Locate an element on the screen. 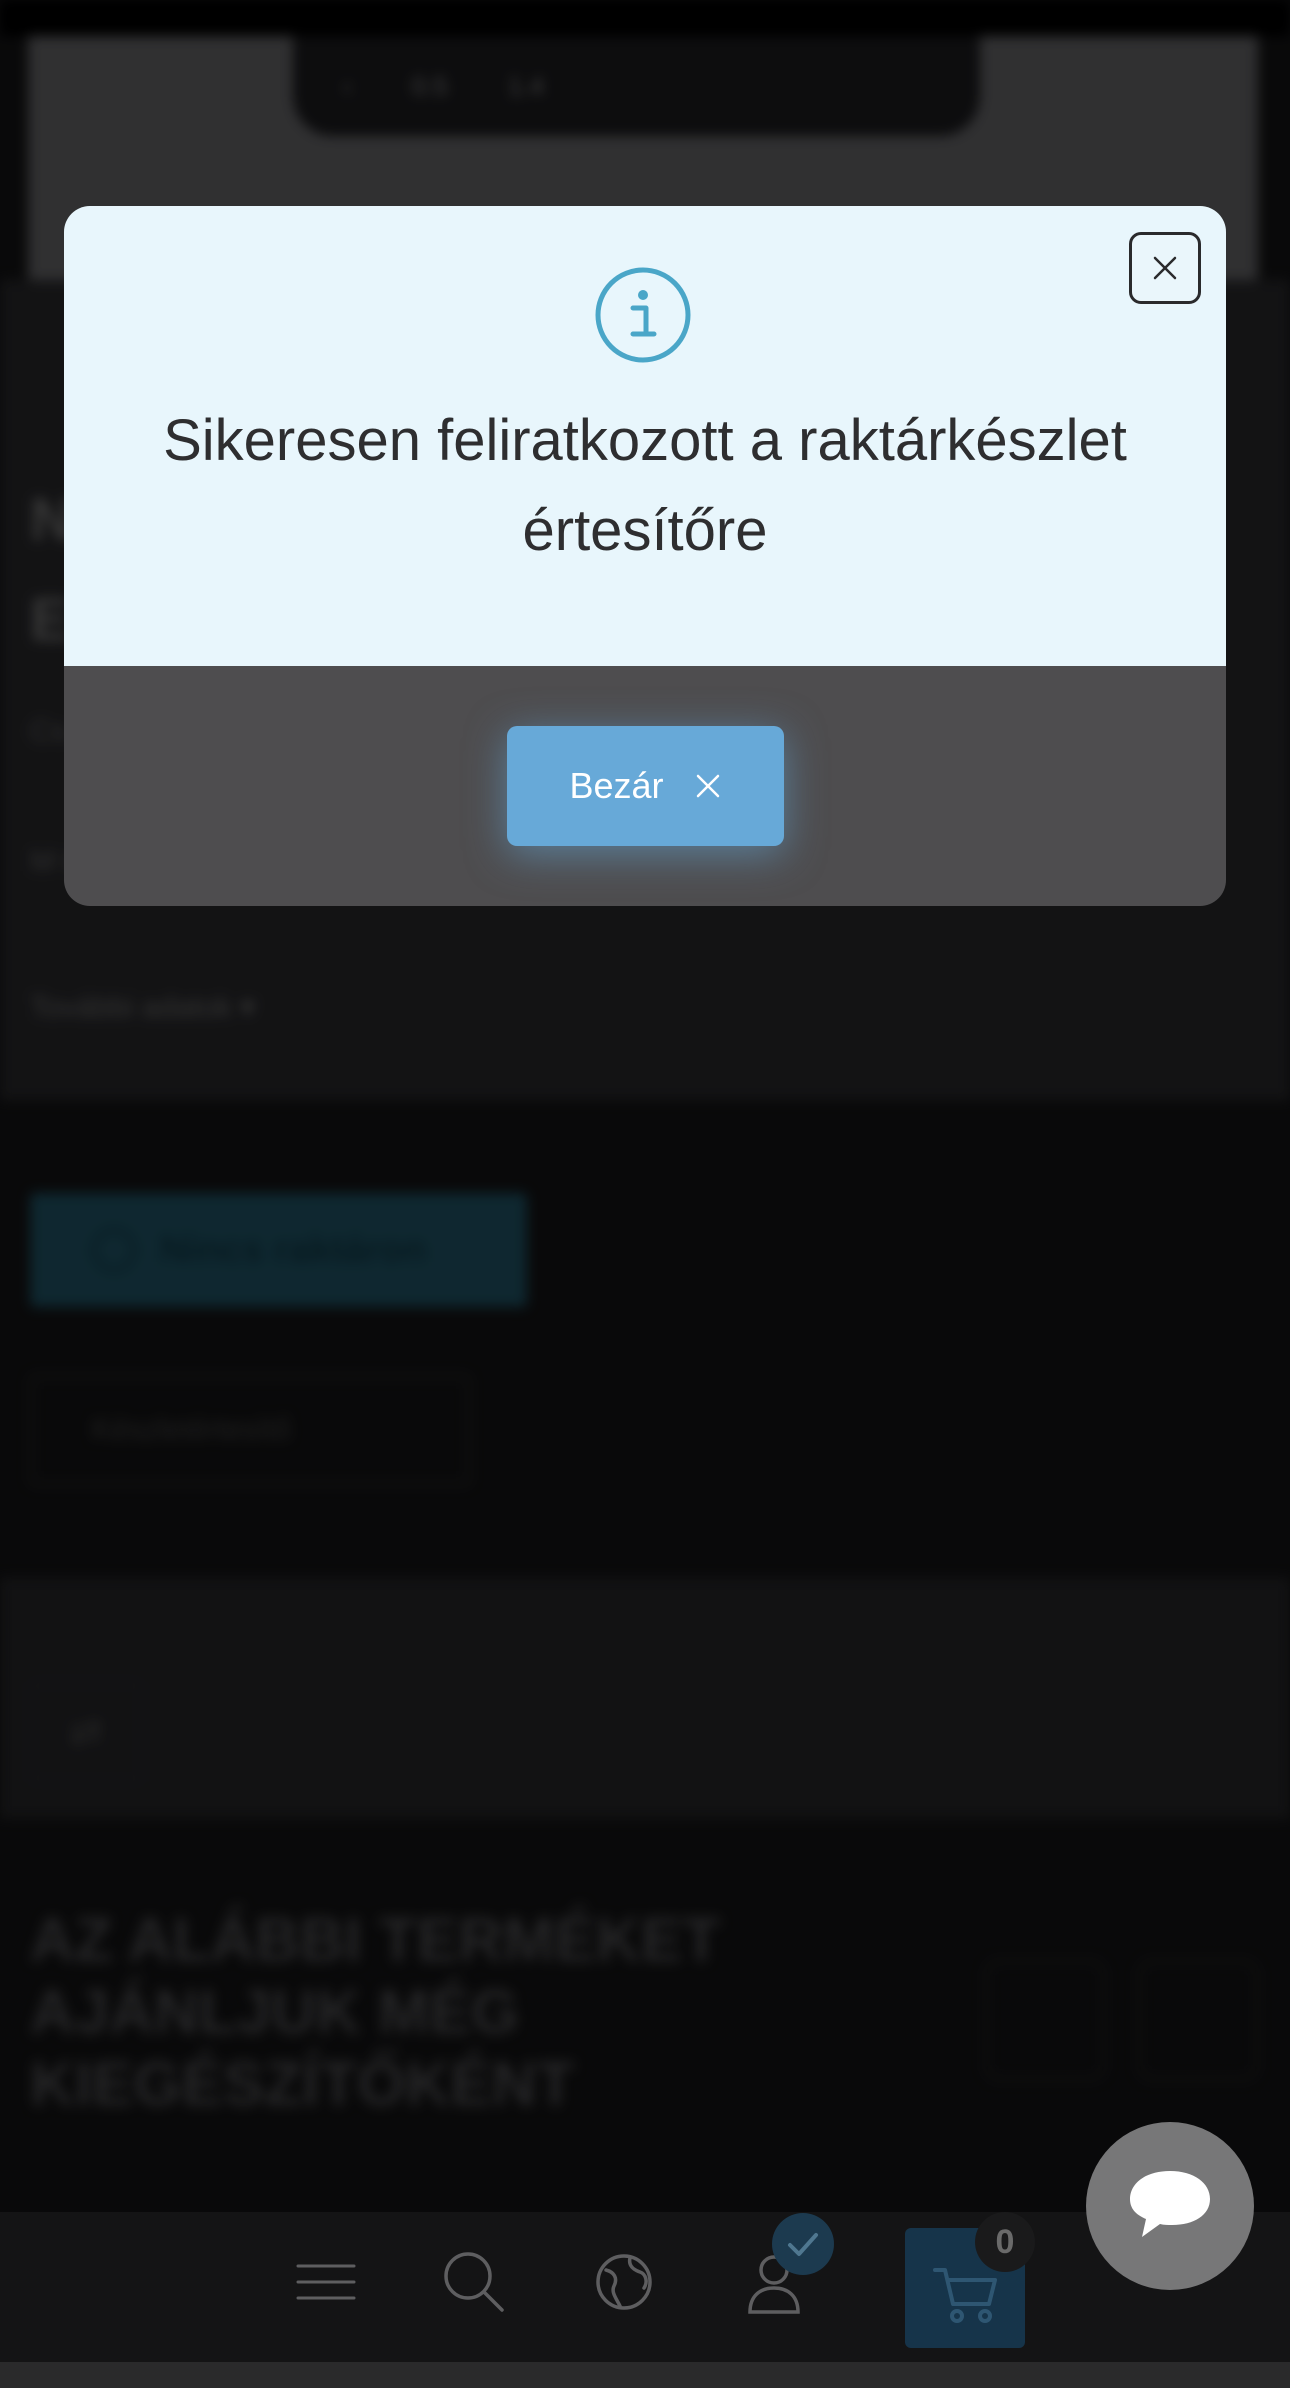  globe-icon is located at coordinates (624, 2282).